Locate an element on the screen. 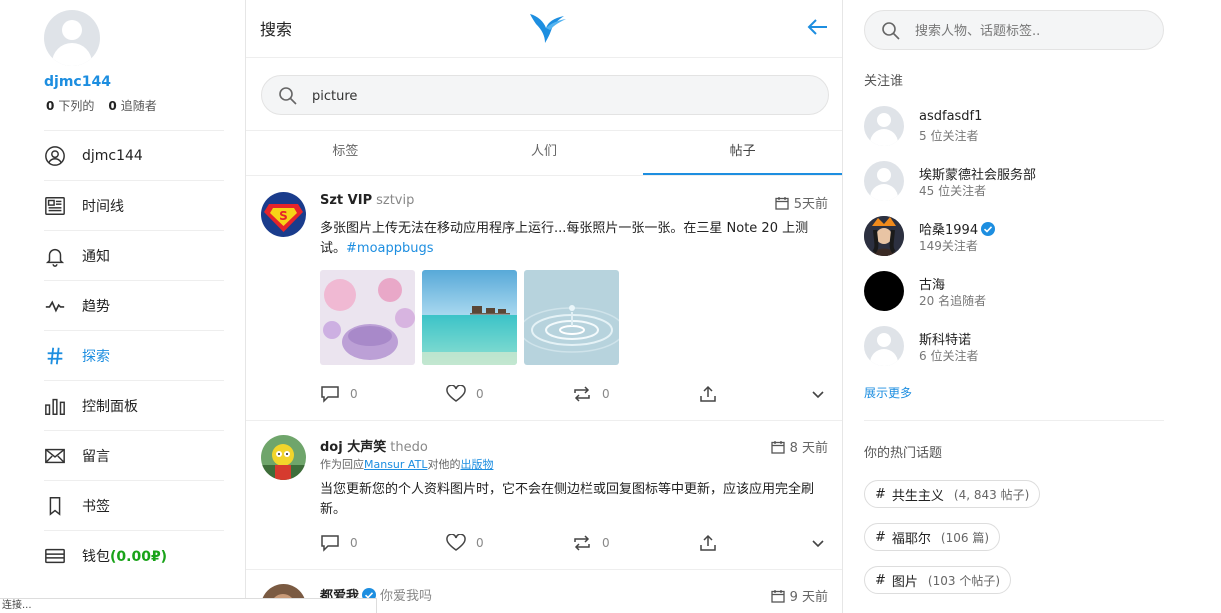  user-circle-icon is located at coordinates (55, 155).